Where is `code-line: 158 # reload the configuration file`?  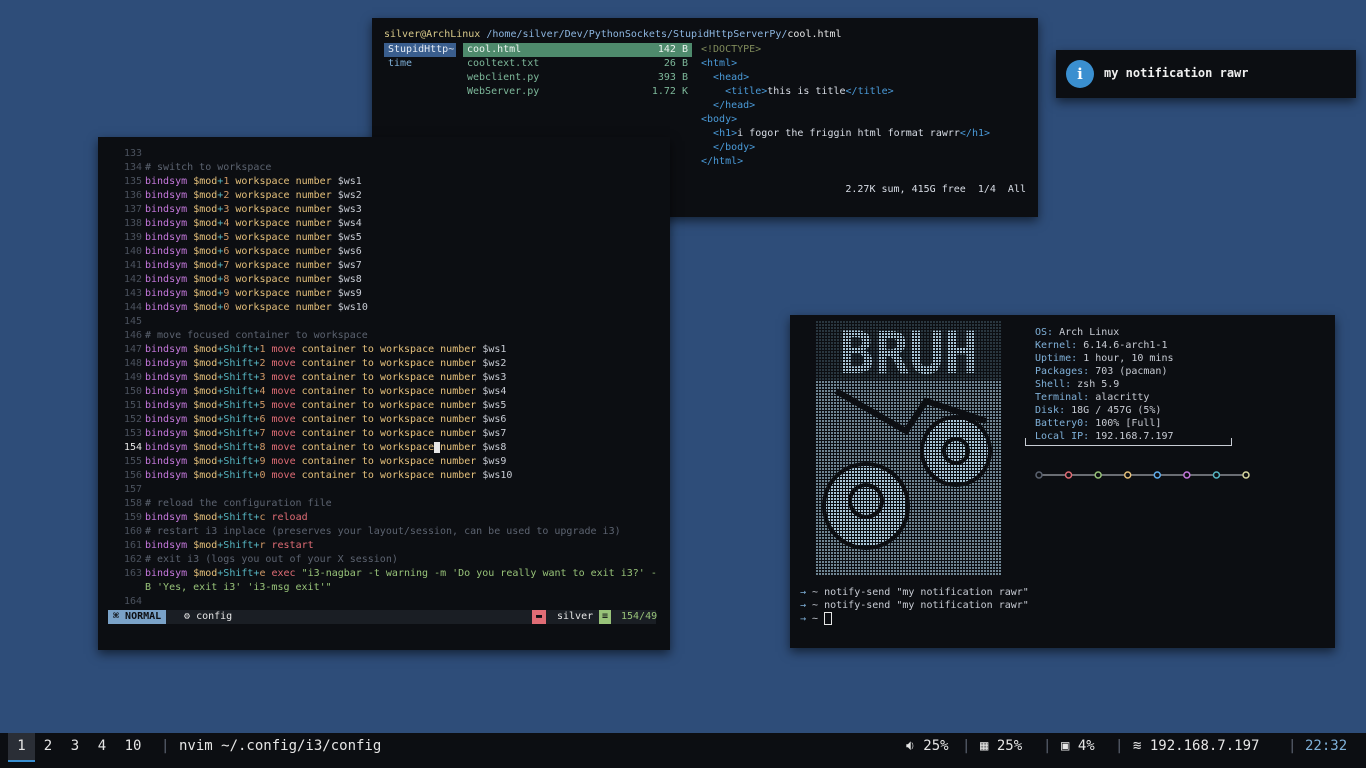
code-line: 158 # reload the configuration file is located at coordinates (390, 504).